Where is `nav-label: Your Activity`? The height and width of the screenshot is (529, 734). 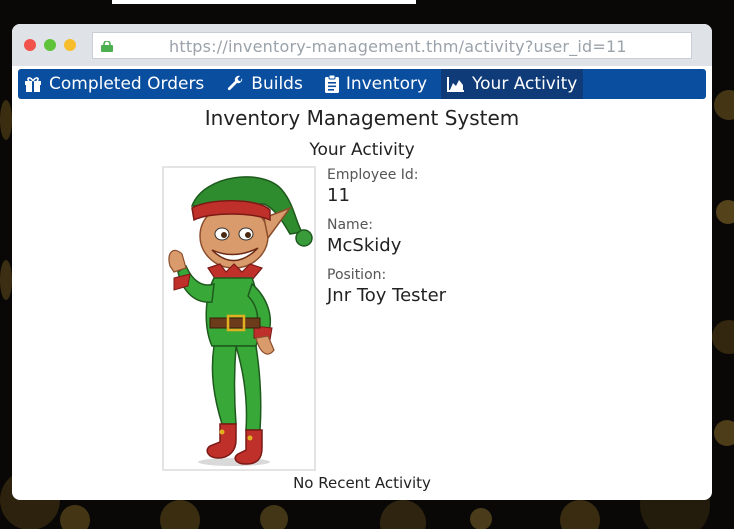 nav-label: Your Activity is located at coordinates (525, 84).